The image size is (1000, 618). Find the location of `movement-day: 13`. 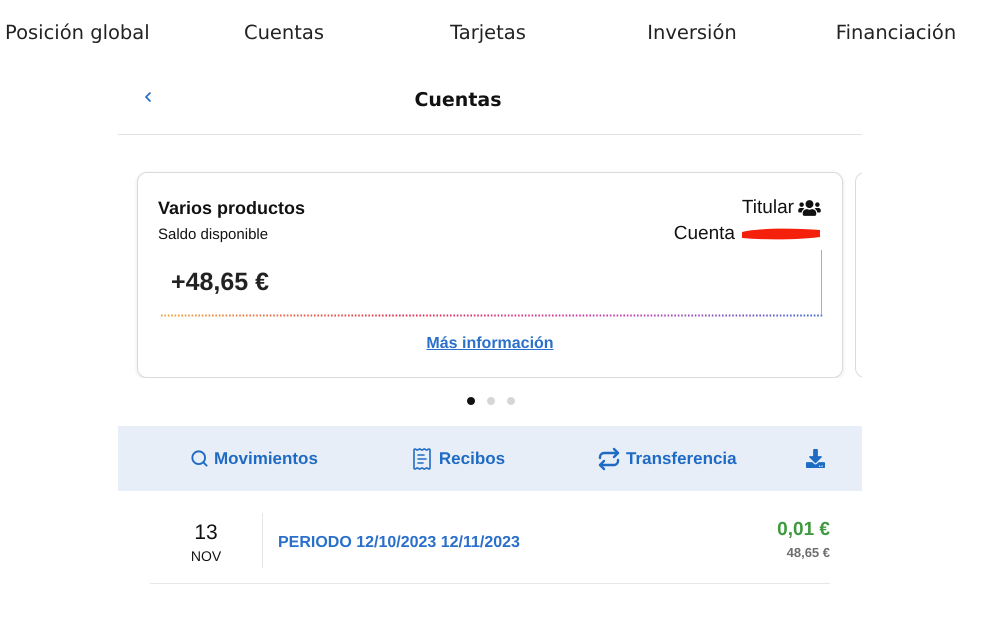

movement-day: 13 is located at coordinates (206, 532).